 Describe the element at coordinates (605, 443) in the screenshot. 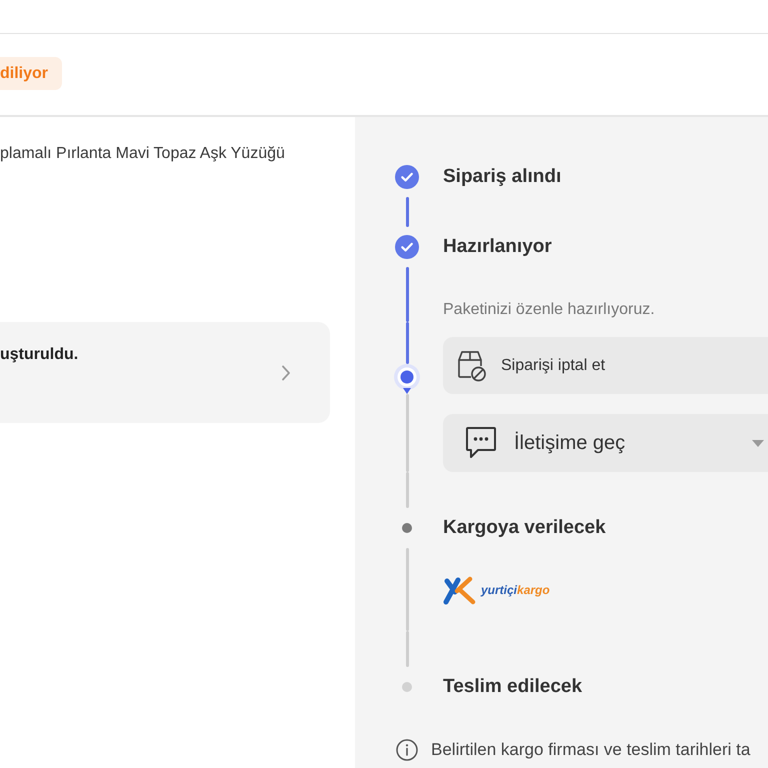

I see `contact-button: İletişime geç` at that location.